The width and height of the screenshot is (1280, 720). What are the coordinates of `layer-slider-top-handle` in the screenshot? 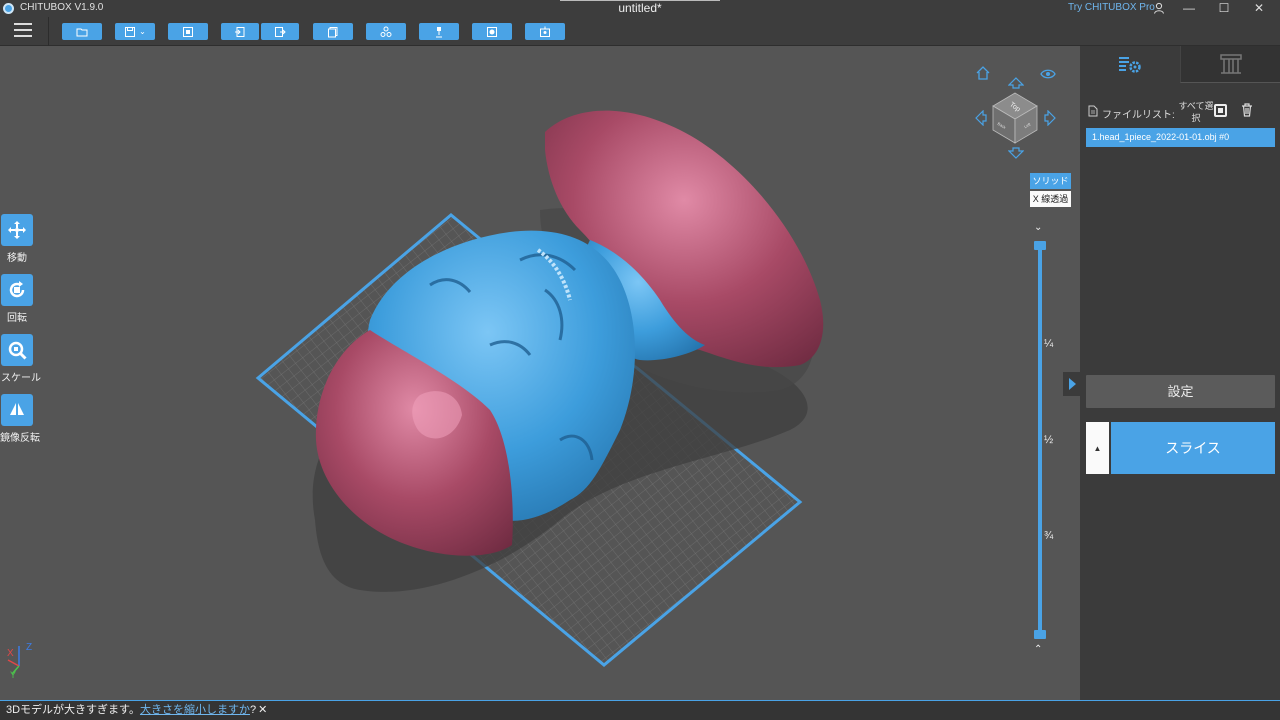 It's located at (1040, 245).